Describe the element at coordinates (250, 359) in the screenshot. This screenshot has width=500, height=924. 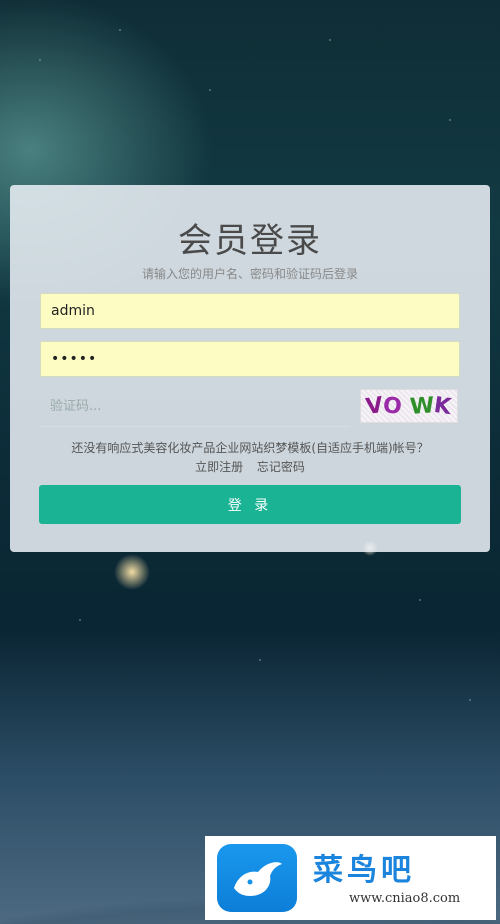
I see `password-input` at that location.